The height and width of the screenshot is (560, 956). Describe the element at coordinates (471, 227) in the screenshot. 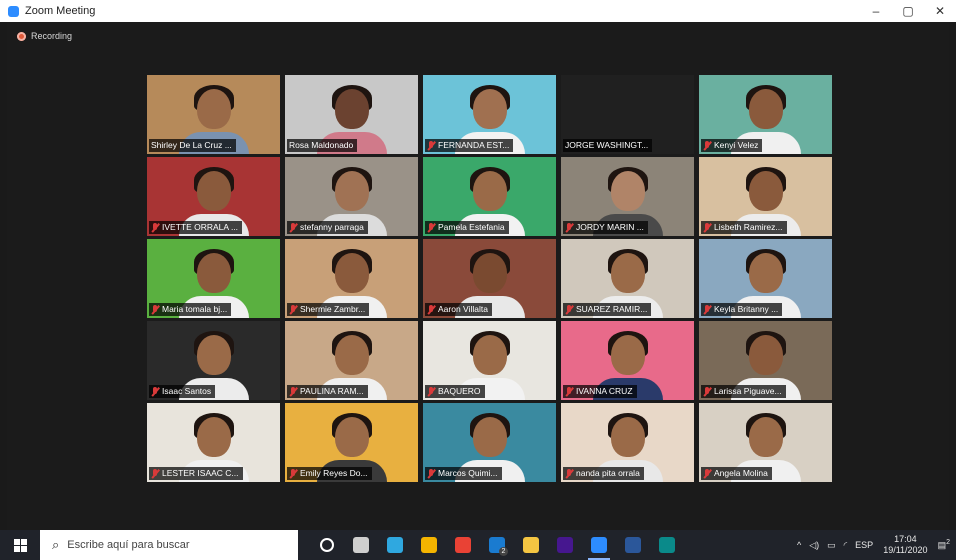

I see `participant-name: Pamela Estefania` at that location.